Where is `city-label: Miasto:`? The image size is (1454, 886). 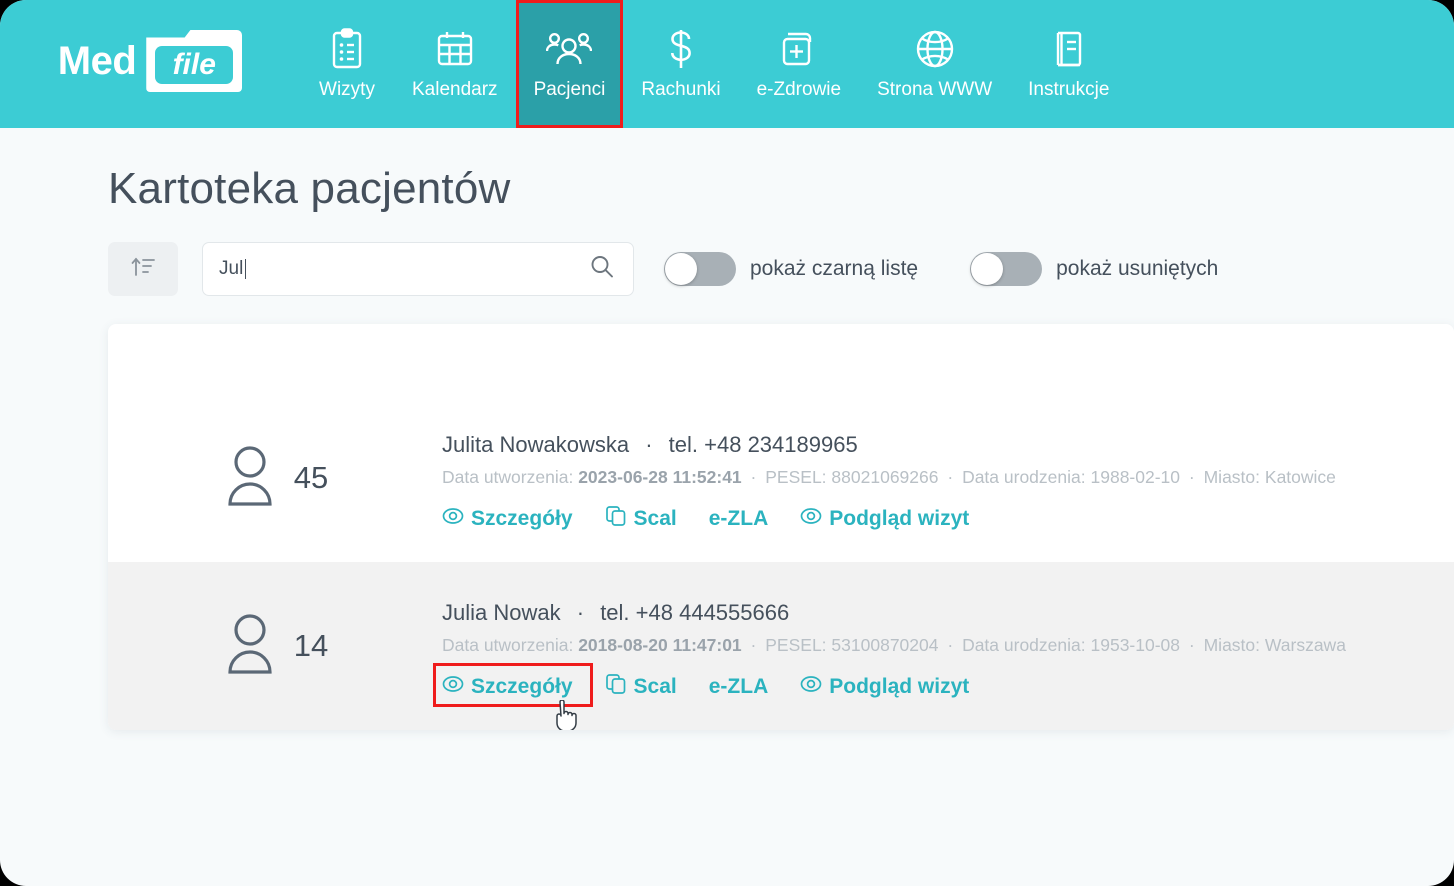 city-label: Miasto: is located at coordinates (1232, 477).